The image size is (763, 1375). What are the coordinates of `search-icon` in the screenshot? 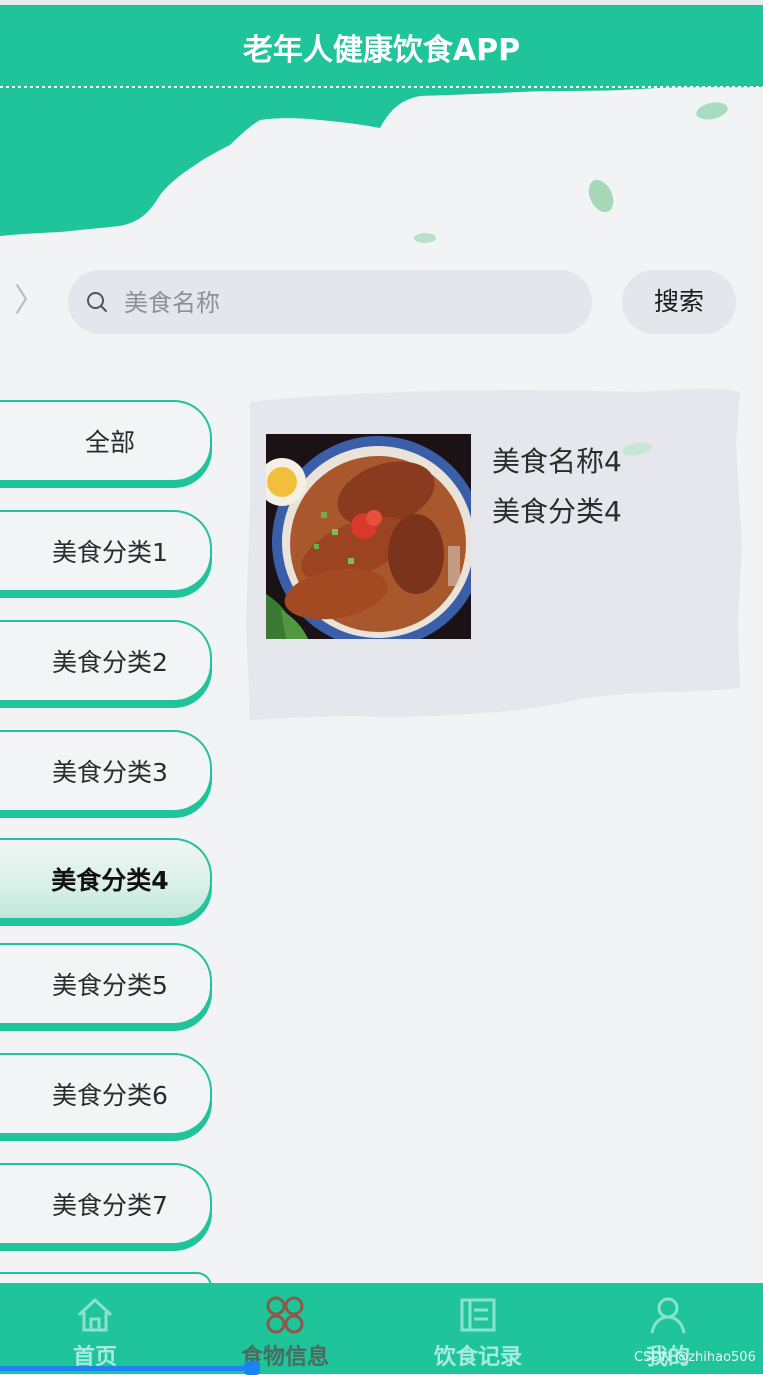 It's located at (97, 302).